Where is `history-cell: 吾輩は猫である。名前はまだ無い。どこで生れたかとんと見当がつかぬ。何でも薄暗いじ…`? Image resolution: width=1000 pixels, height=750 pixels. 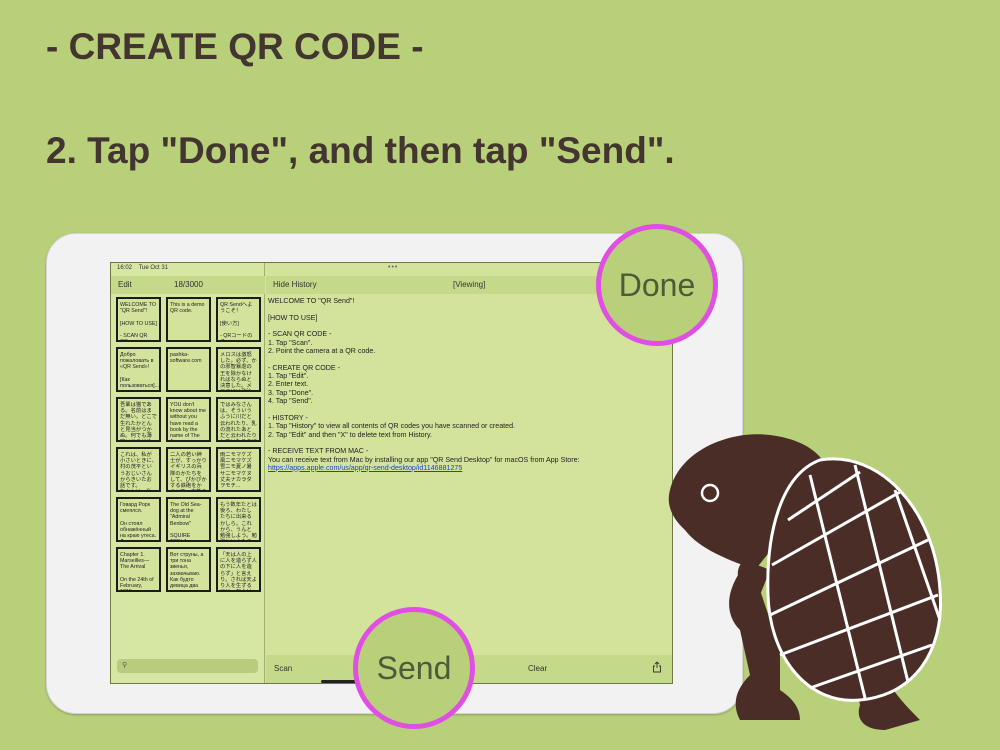
history-cell: 吾輩は猫である。名前はまだ無い。どこで生れたかとんと見当がつかぬ。何でも薄暗いじ… is located at coordinates (138, 419).